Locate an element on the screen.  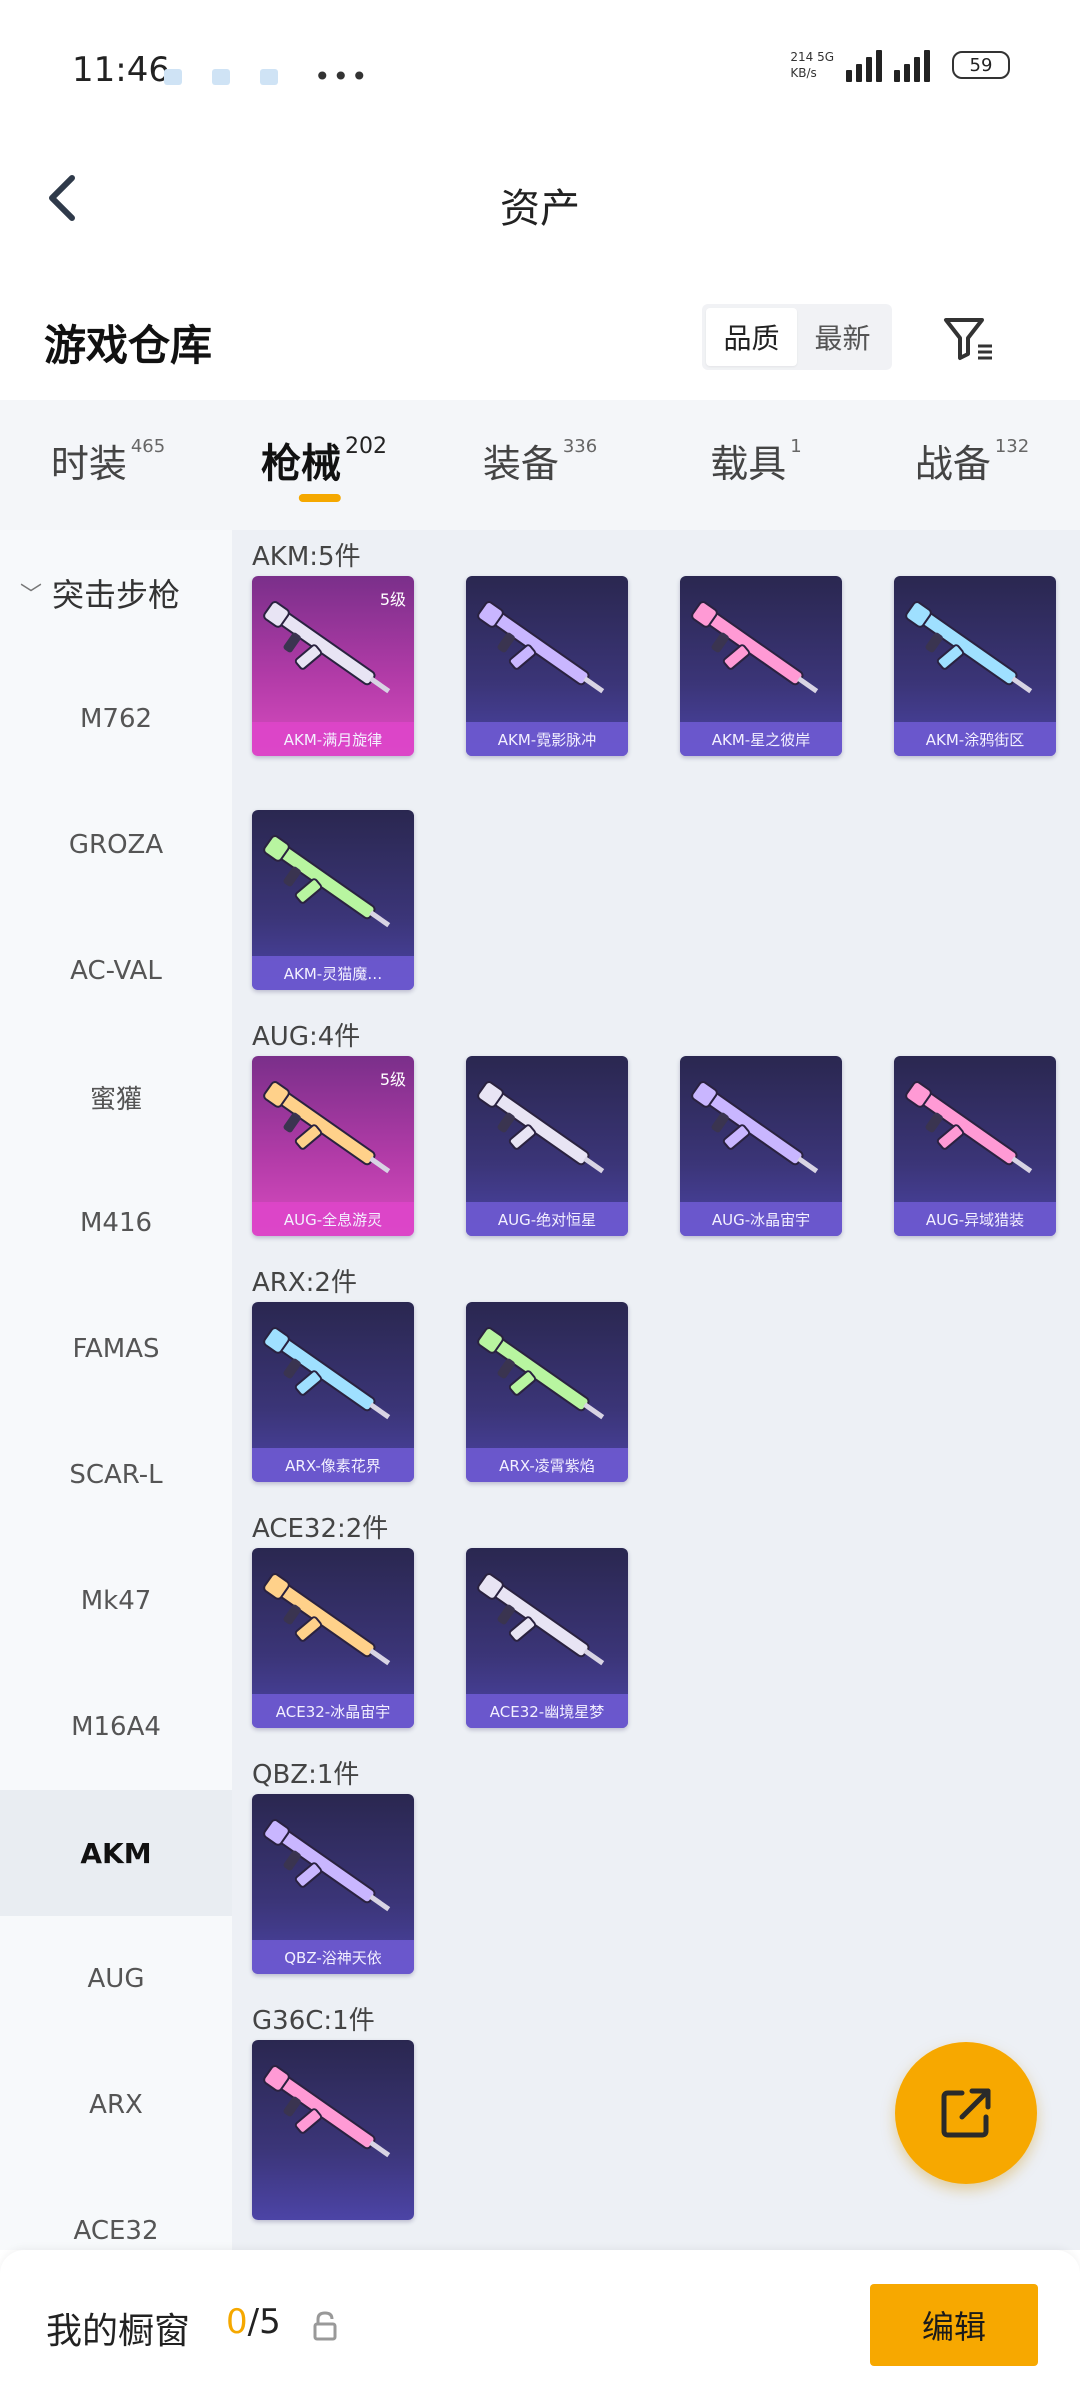
sort-newest-option: 最新 is located at coordinates (842, 337).